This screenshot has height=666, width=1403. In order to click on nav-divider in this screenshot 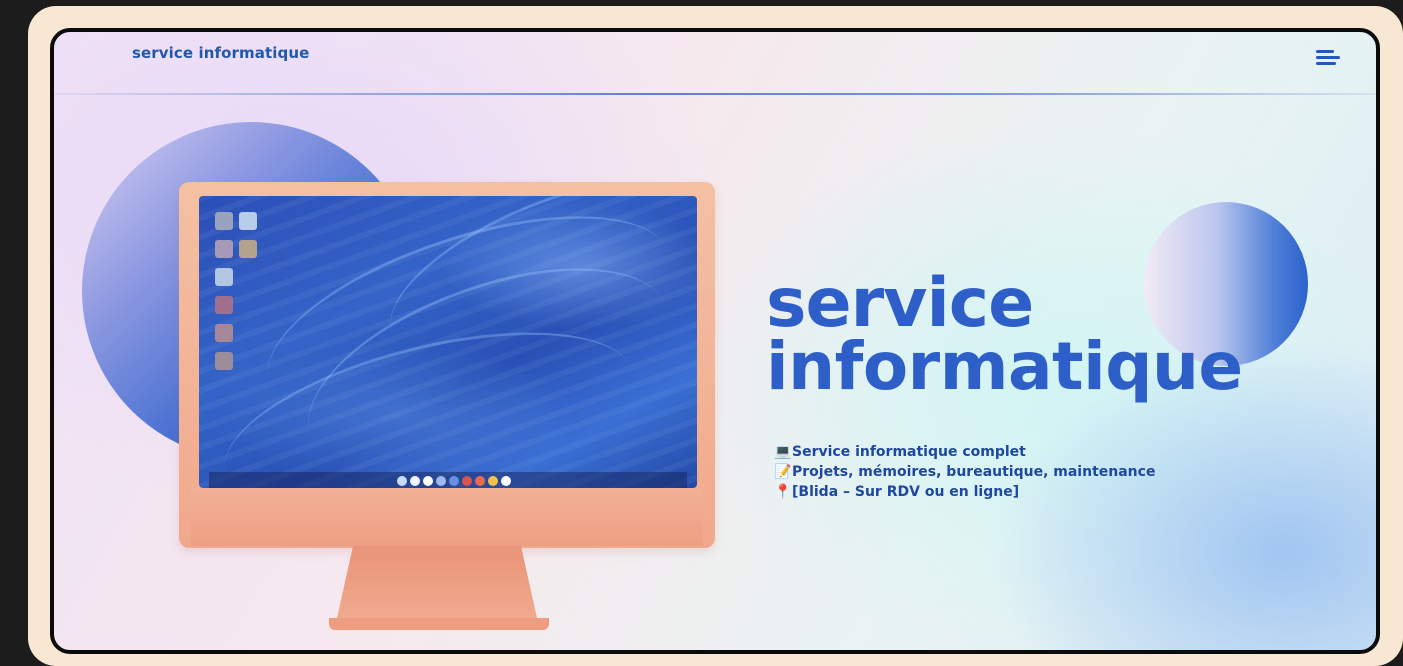, I will do `click(715, 94)`.